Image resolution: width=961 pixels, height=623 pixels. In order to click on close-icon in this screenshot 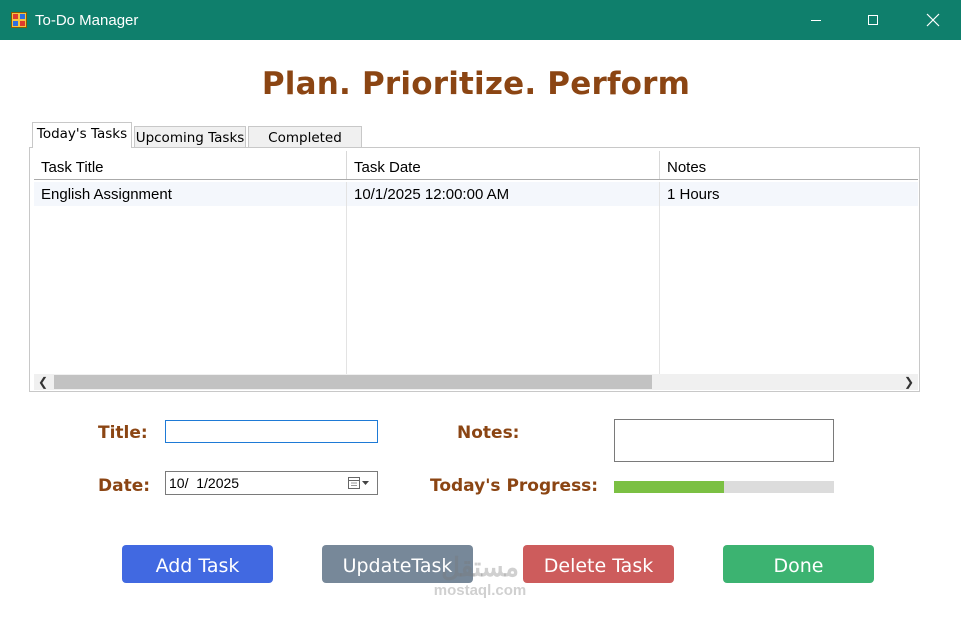, I will do `click(933, 20)`.